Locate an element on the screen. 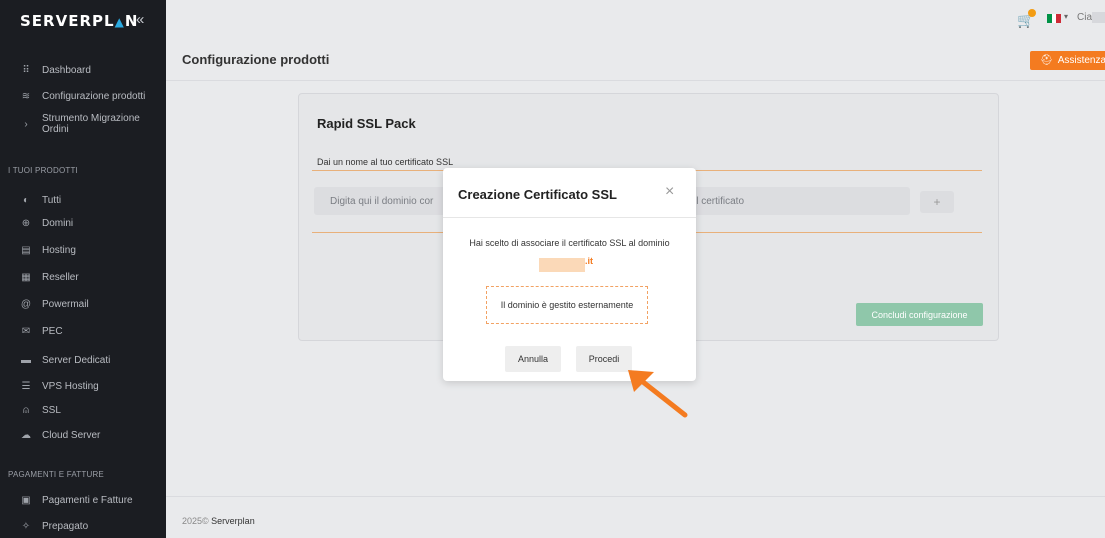 The height and width of the screenshot is (538, 1105). domain-input-placeholder-end: il certificato is located at coordinates (719, 201).